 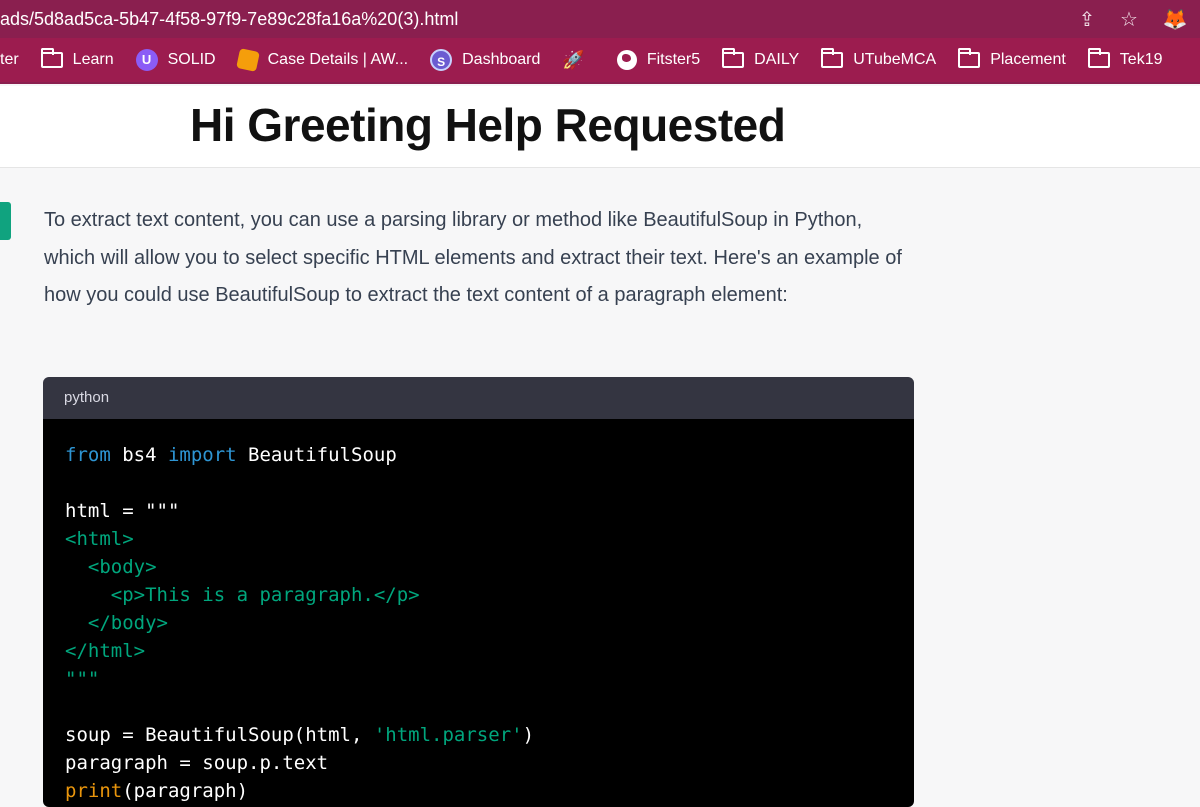 I want to click on code-line: html = """, so click(x=122, y=511).